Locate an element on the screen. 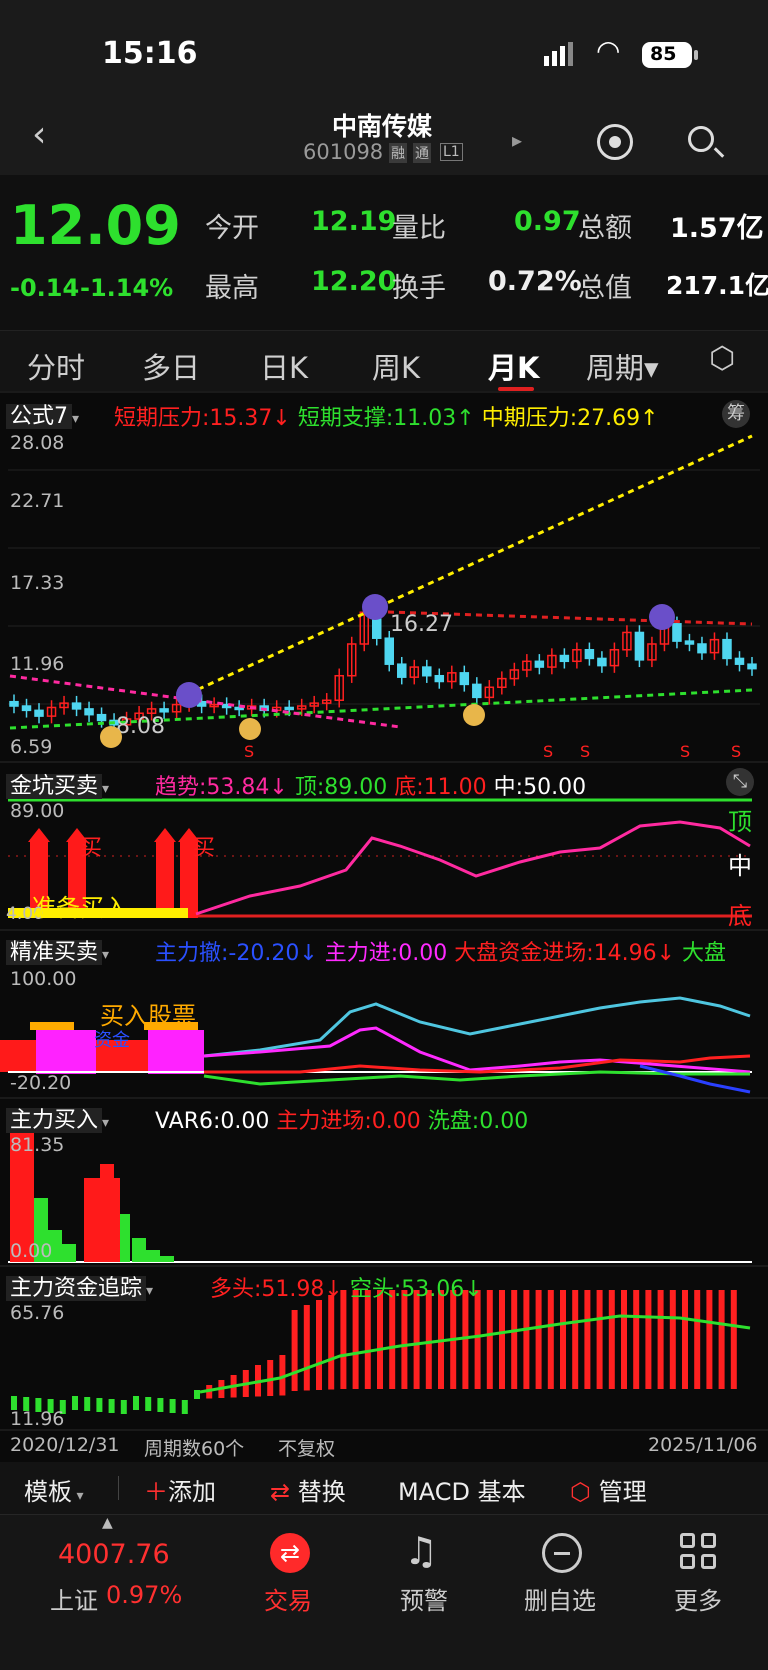 This screenshot has width=768, height=1670. buy-signal: 买 is located at coordinates (91, 848).